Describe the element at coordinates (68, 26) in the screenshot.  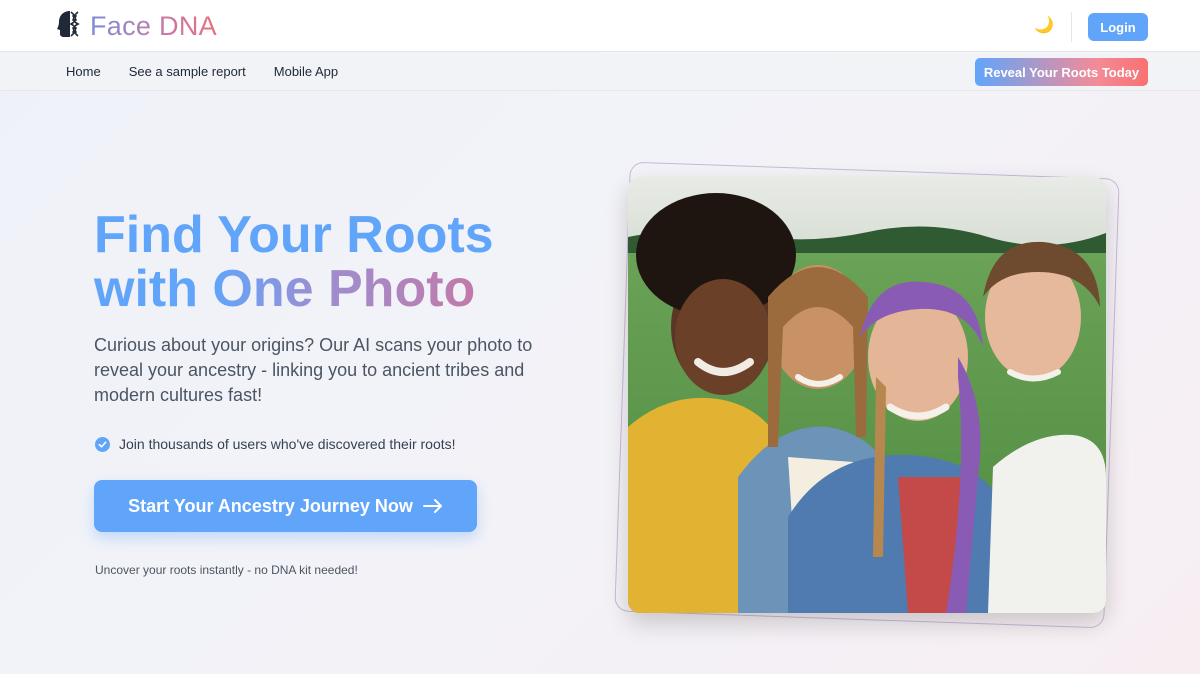
I see `dna-face-icon` at that location.